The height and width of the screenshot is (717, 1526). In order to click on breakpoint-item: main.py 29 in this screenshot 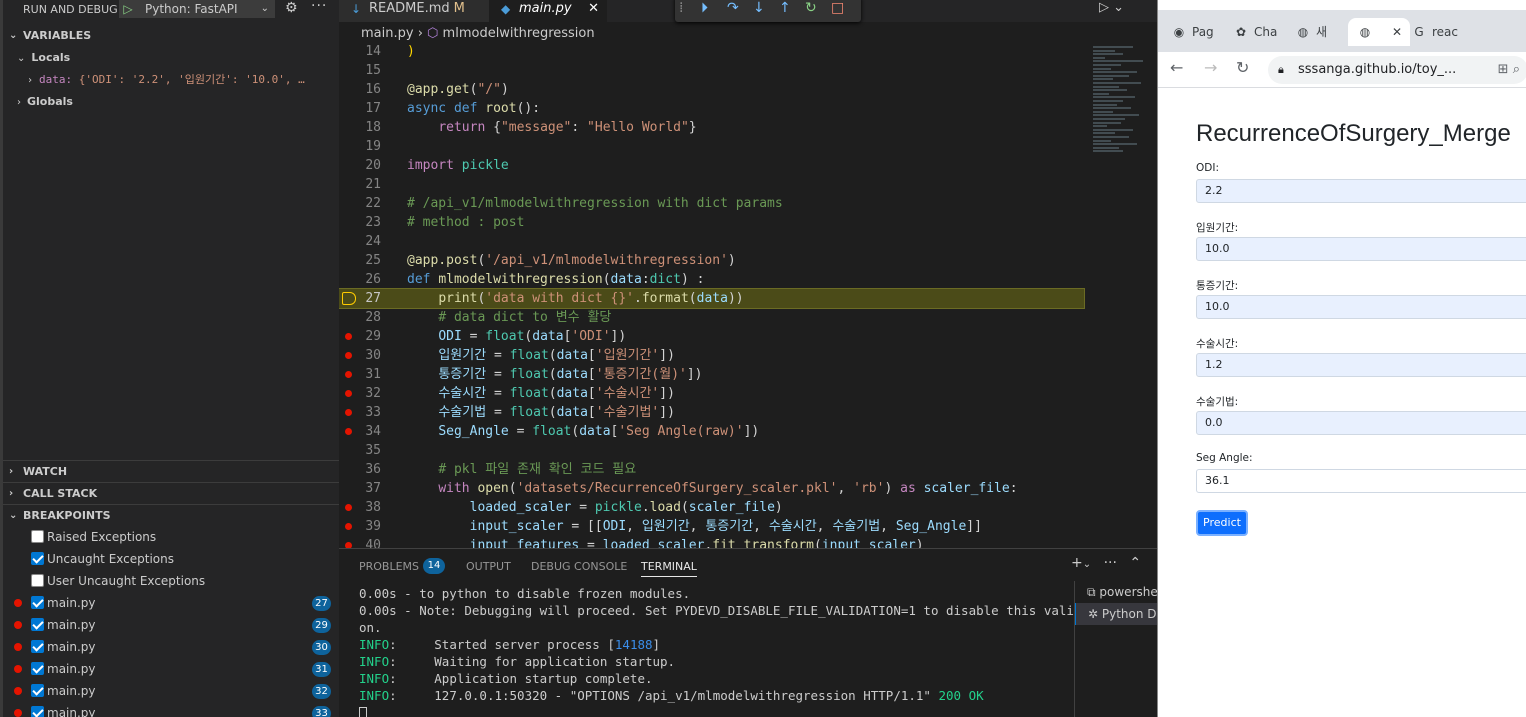, I will do `click(171, 625)`.